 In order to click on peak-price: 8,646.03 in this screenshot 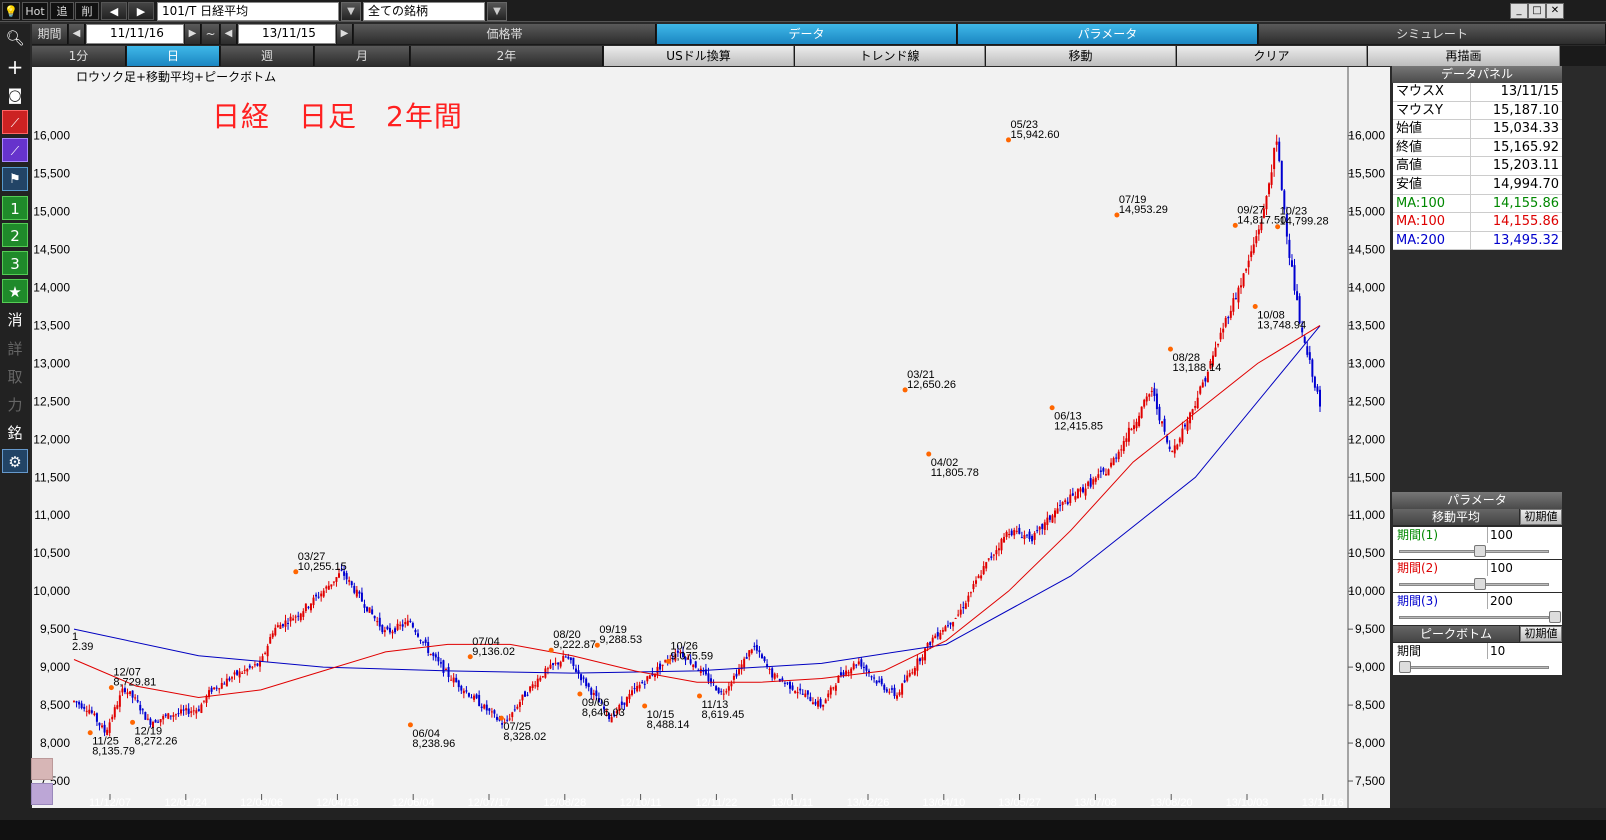, I will do `click(603, 713)`.